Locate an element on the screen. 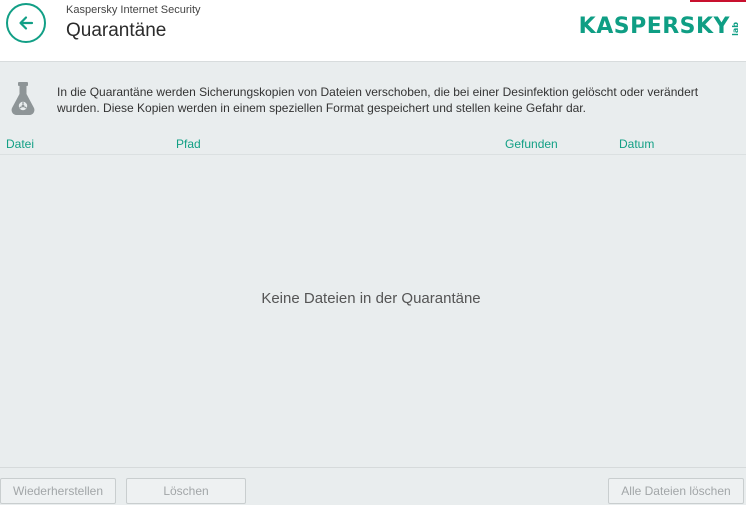 This screenshot has height=505, width=746. column-header-datum: Datum is located at coordinates (636, 144).